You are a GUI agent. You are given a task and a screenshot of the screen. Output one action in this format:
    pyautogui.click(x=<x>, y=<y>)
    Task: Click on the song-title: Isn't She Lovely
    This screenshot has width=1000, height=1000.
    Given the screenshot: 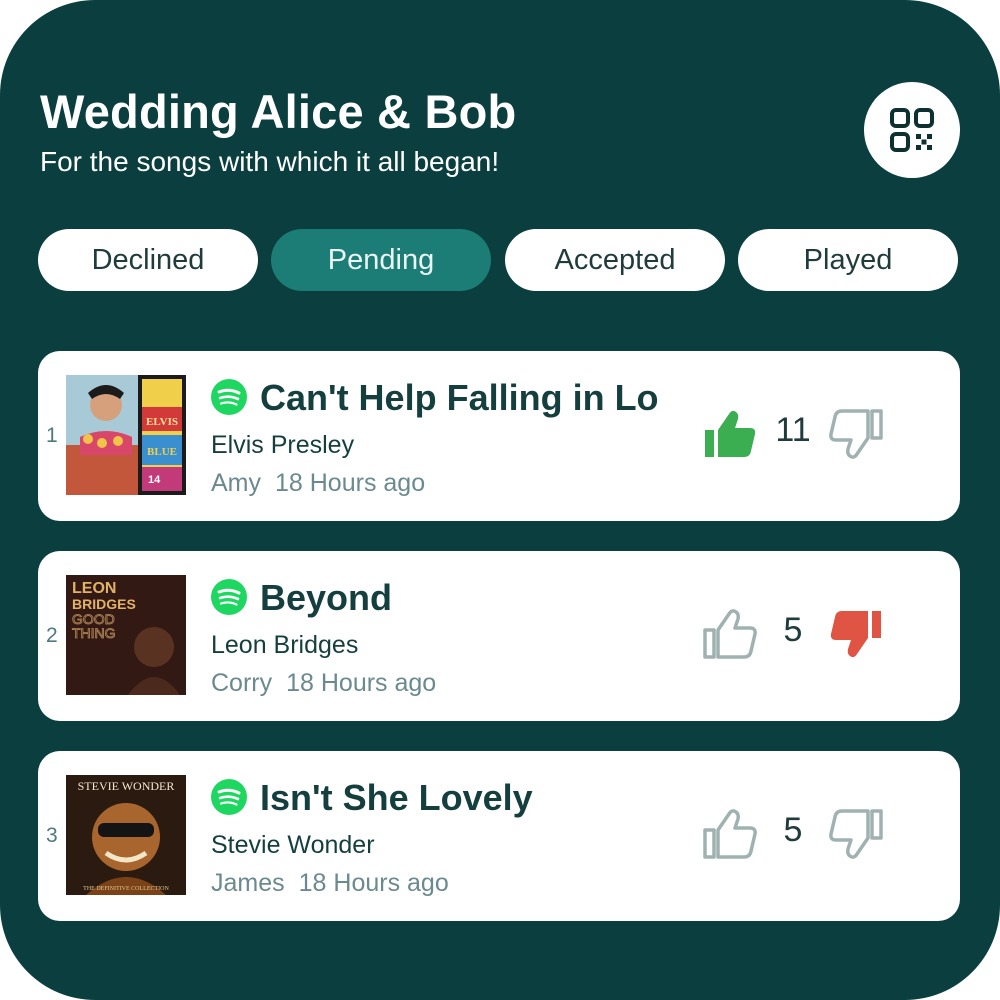 What is the action you would take?
    pyautogui.click(x=396, y=797)
    